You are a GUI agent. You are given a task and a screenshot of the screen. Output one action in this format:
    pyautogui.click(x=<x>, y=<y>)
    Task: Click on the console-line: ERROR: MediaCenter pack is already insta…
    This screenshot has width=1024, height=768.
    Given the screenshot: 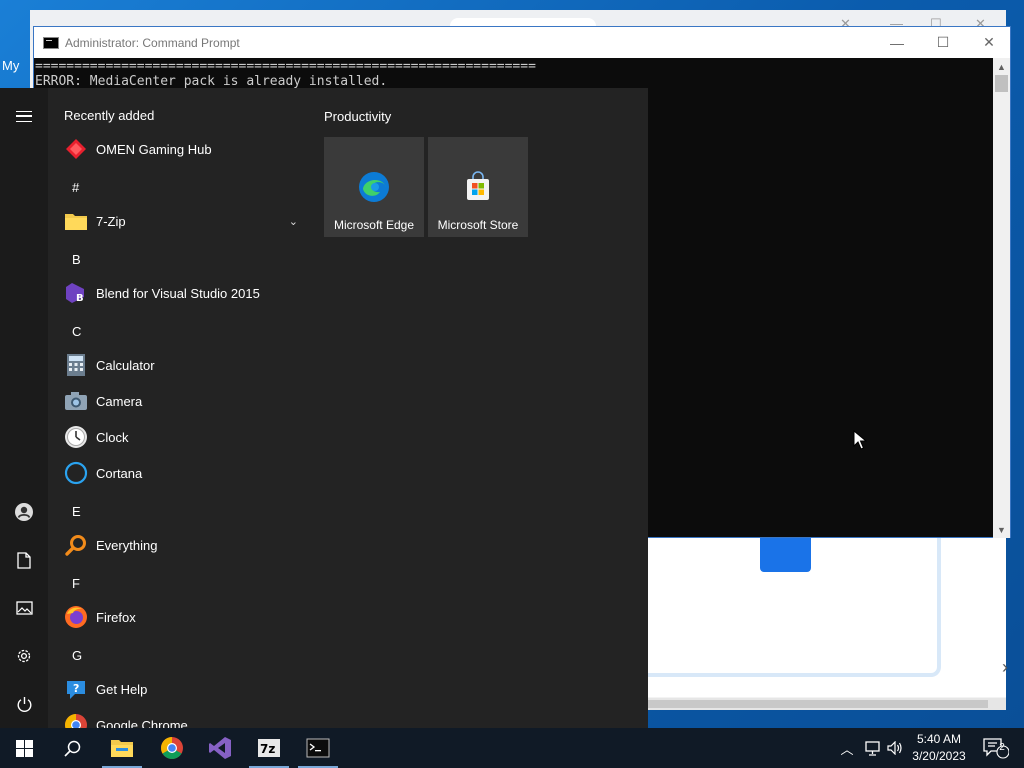 What is the action you would take?
    pyautogui.click(x=211, y=81)
    